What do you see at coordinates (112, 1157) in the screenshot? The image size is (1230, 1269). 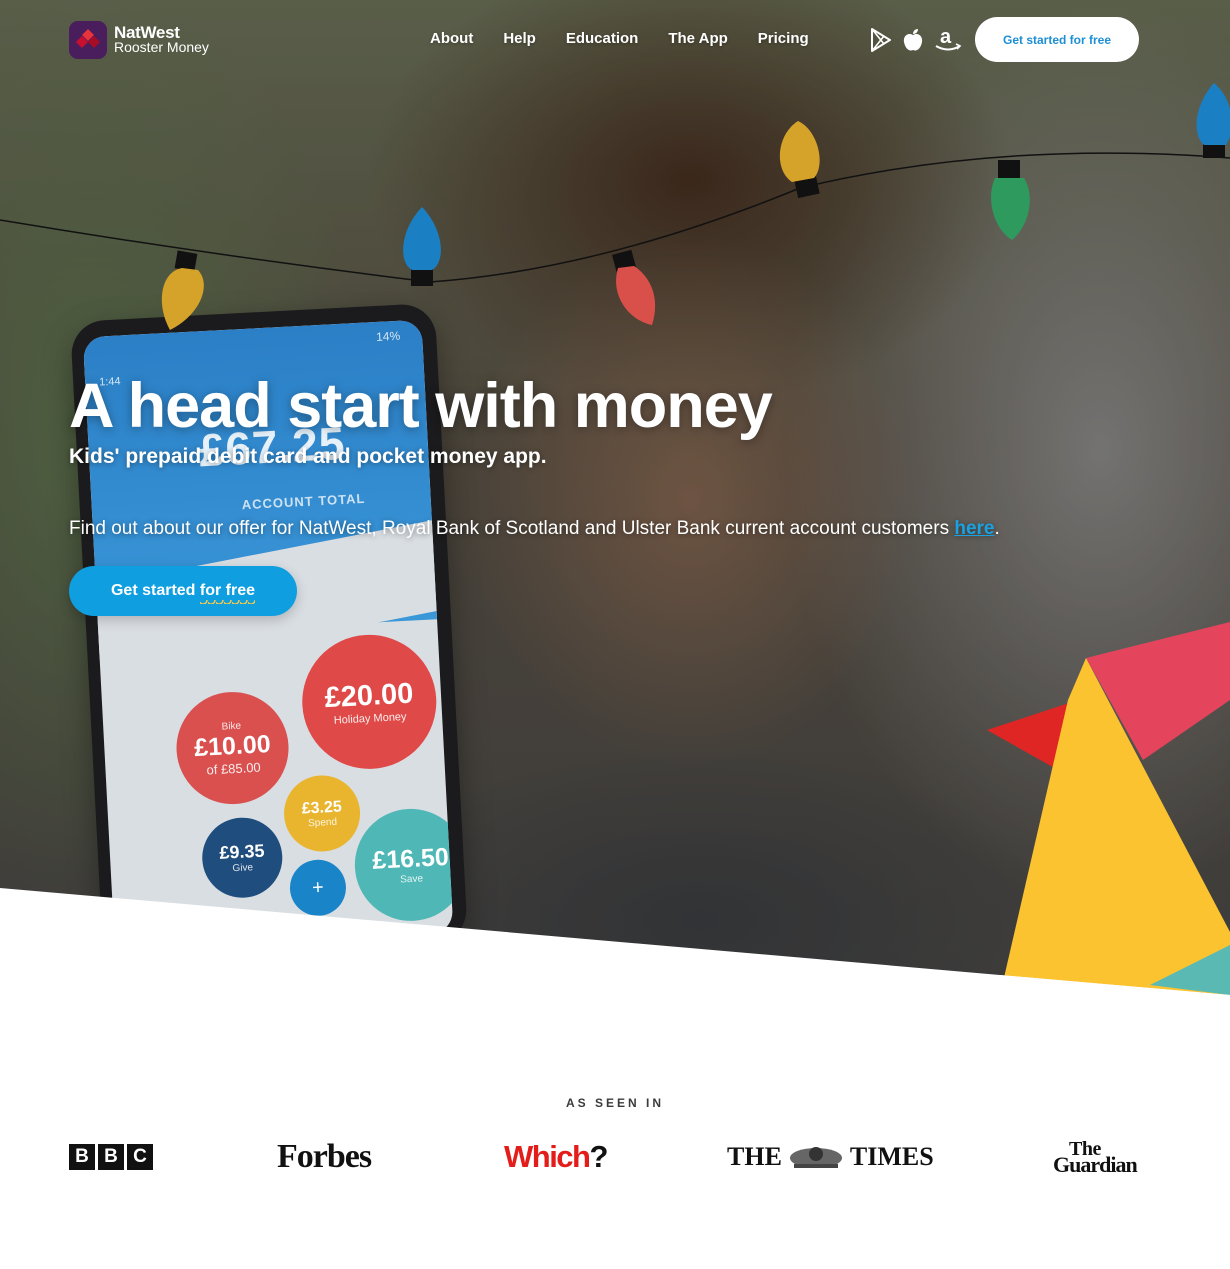 I see `bbc-logo: BBC` at bounding box center [112, 1157].